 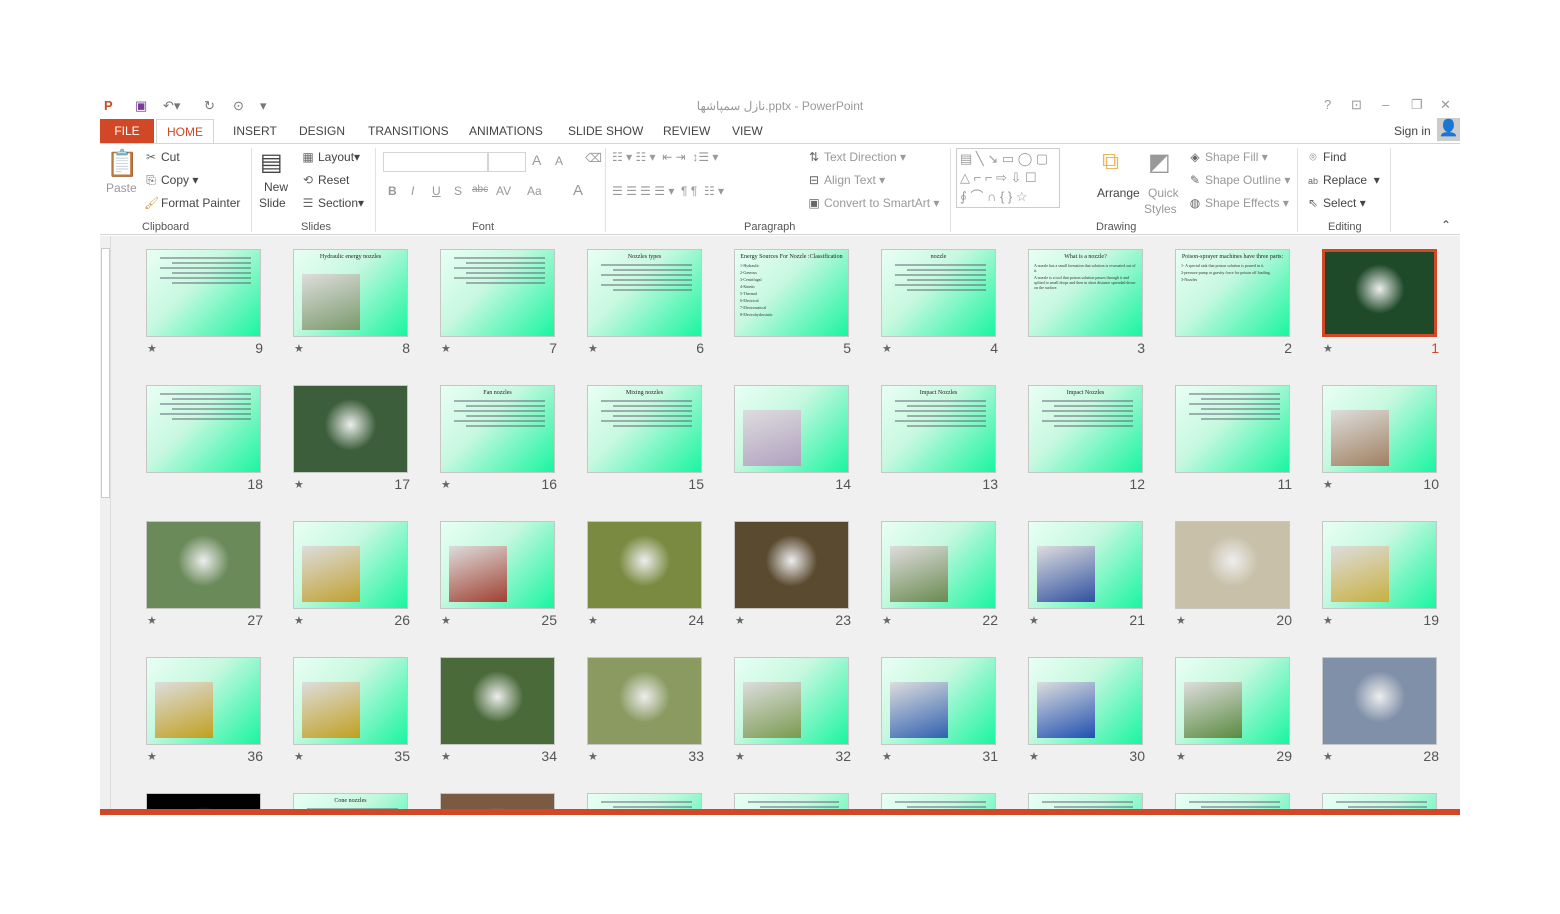 I want to click on shadow-button: S, so click(x=458, y=191).